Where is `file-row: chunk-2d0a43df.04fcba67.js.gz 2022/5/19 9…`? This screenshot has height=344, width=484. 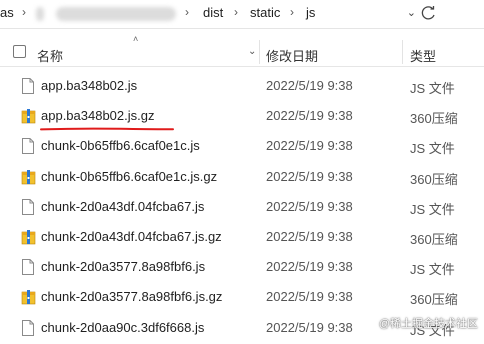 file-row: chunk-2d0a43df.04fcba67.js.gz 2022/5/19 9… is located at coordinates (242, 238).